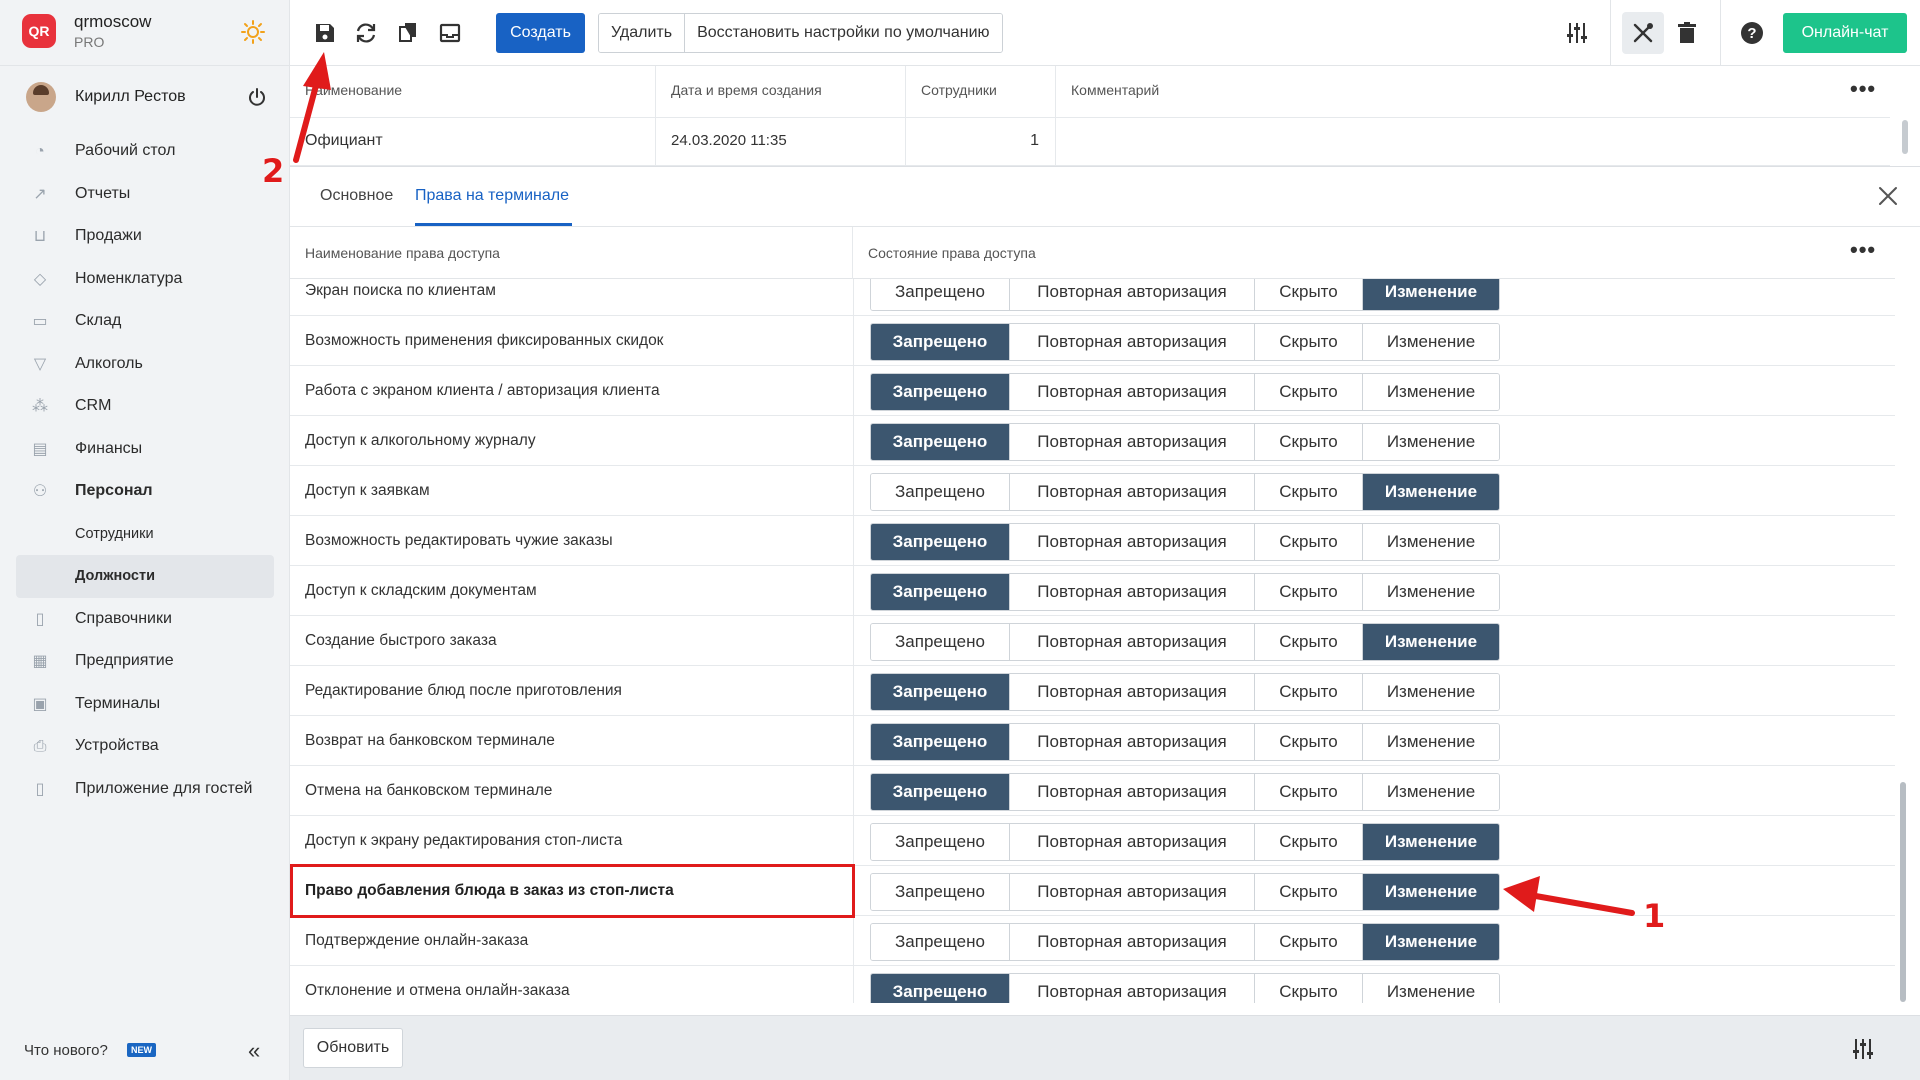  I want to click on sidebar-item-positions: Должности, so click(145, 576).